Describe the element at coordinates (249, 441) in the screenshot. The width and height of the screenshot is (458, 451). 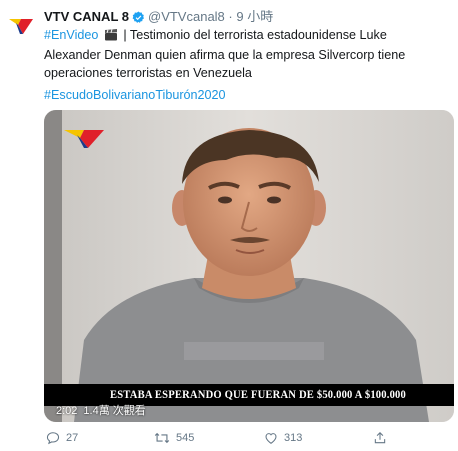
I see `tweet-actions: 27 545 313` at that location.